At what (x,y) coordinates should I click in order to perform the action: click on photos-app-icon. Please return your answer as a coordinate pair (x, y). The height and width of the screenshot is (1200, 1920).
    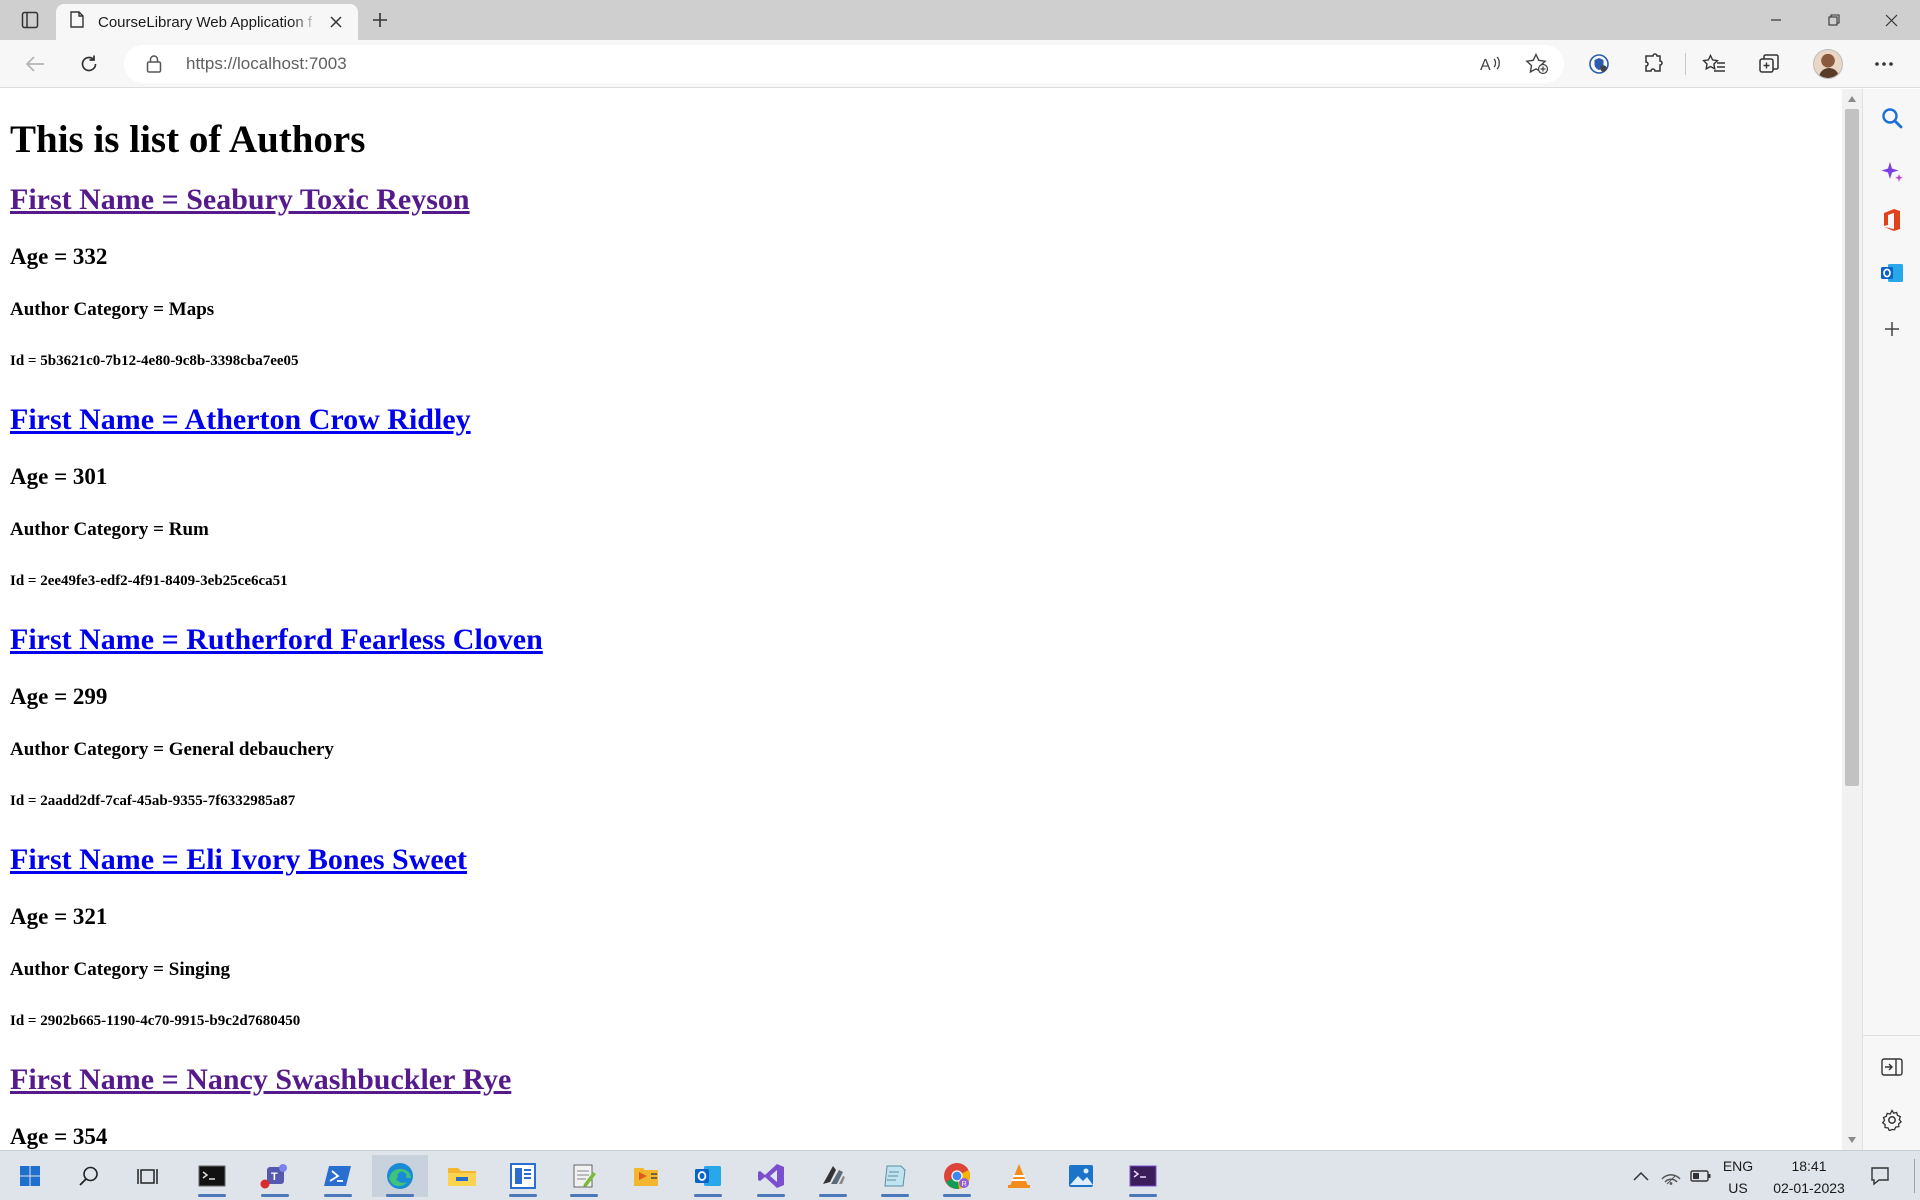
    Looking at the image, I should click on (1081, 1176).